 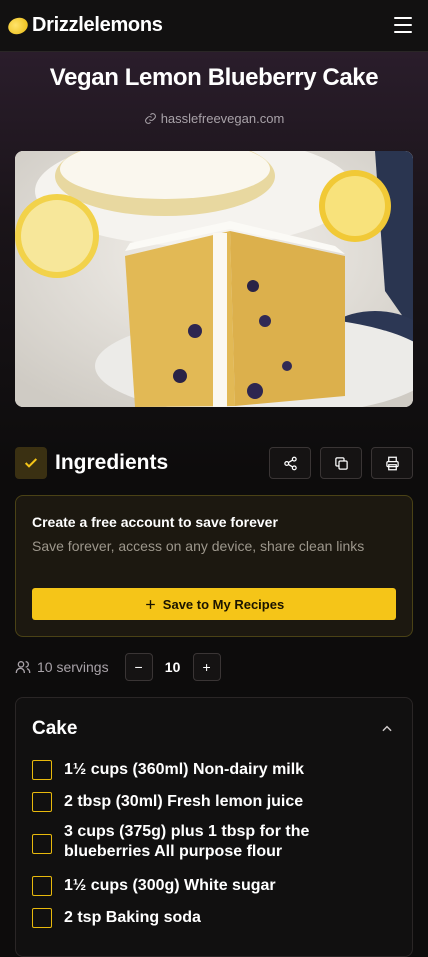 What do you see at coordinates (97, 25) in the screenshot?
I see `brand-name: Drizzlelemons` at bounding box center [97, 25].